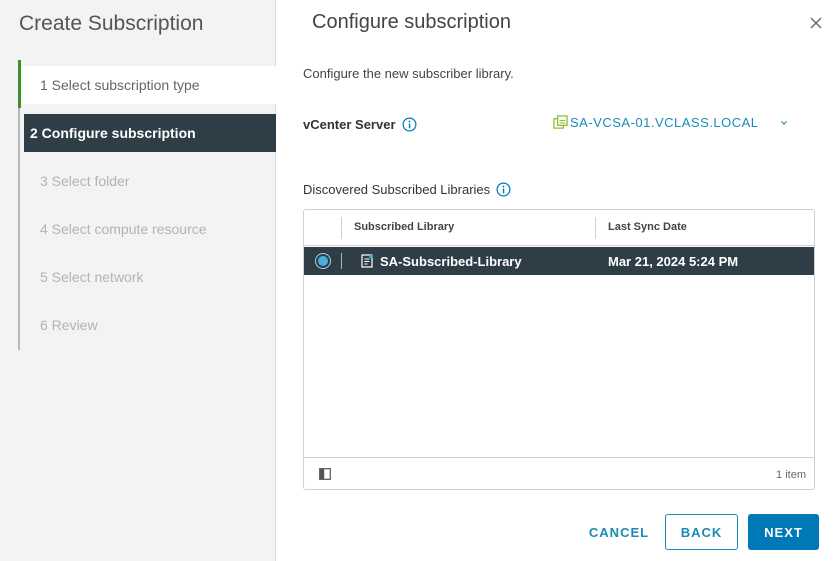 The width and height of the screenshot is (839, 561). I want to click on libraries-label: Discovered Subscribed Libraries, so click(407, 189).